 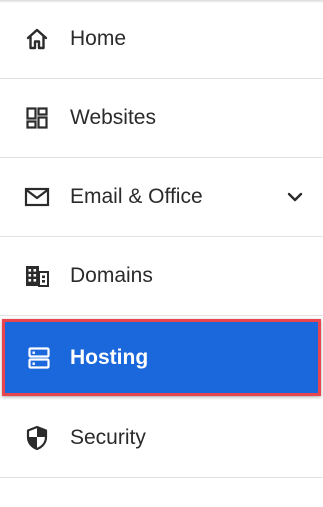 I want to click on nav-item-hosting: Hosting, so click(x=161, y=357).